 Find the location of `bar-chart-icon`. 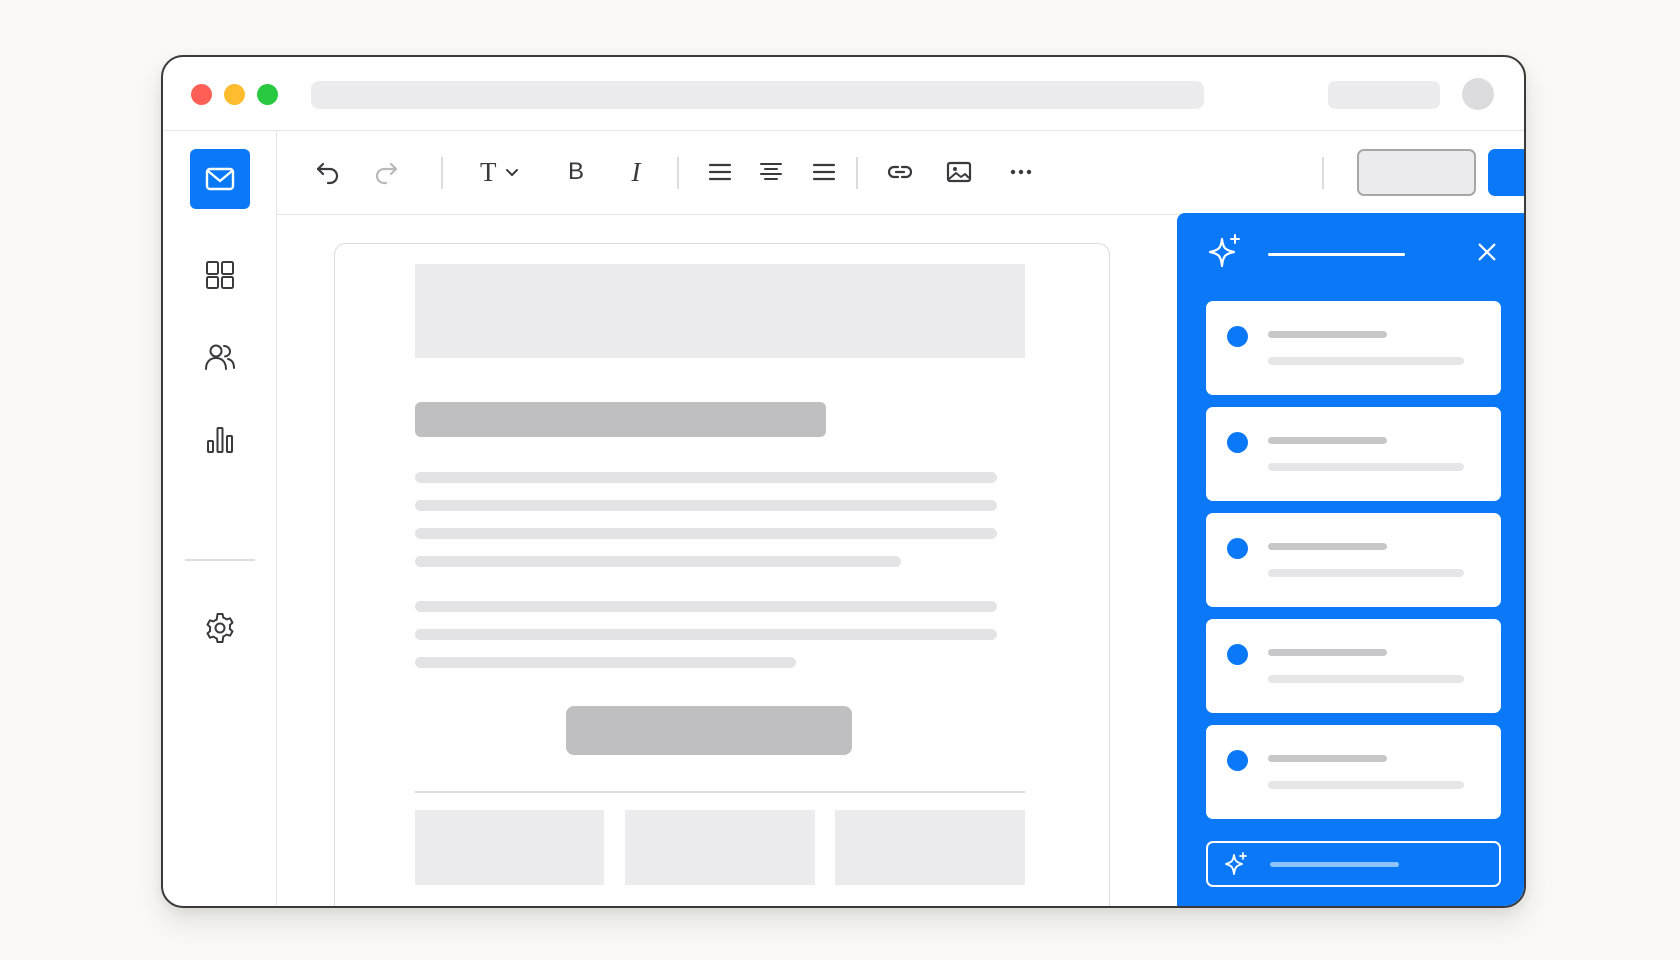

bar-chart-icon is located at coordinates (220, 440).